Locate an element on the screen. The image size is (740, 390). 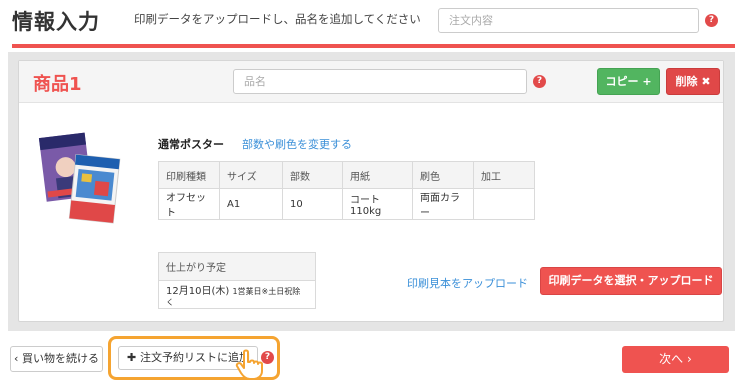
spec-value-cell: A1 is located at coordinates (251, 204).